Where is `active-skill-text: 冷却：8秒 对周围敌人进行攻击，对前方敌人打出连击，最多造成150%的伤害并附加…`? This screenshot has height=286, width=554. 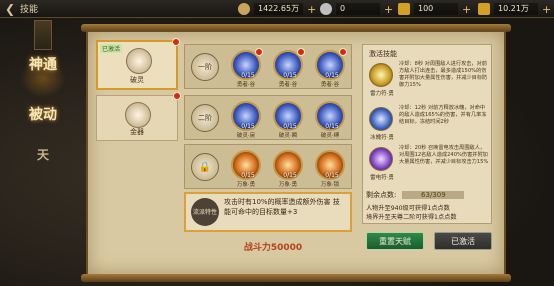 active-skill-text: 冷却：8秒 对周围敌人进行攻击，对前方敌人打出连击，最多造成150%的伤害并附加… is located at coordinates (443, 74).